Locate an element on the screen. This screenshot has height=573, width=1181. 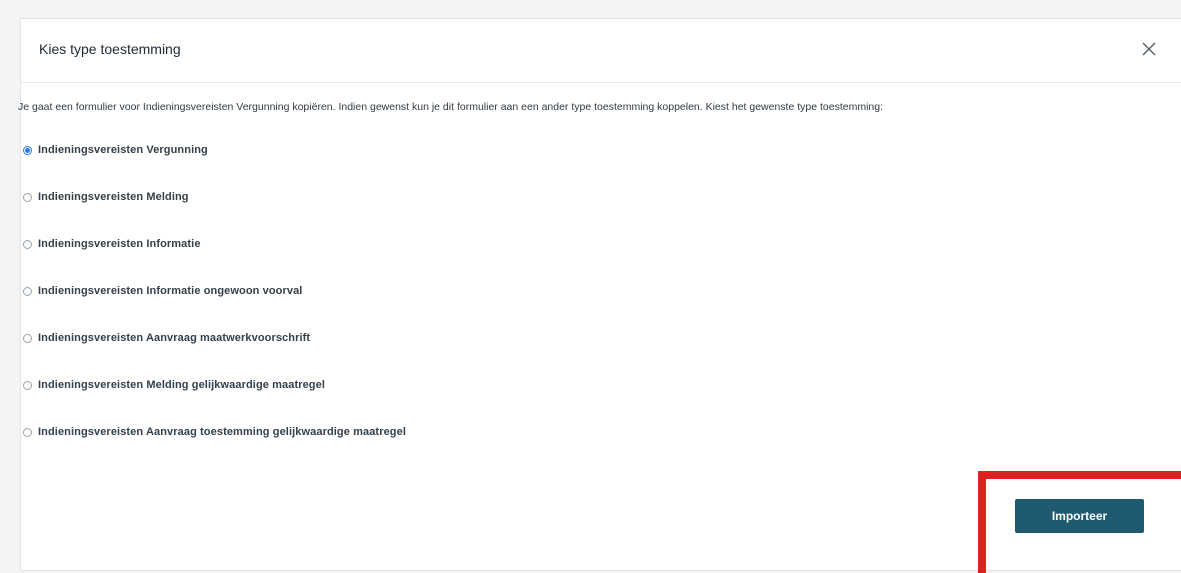
option-vergunning: Indieningsvereisten Vergunning is located at coordinates (214, 150).